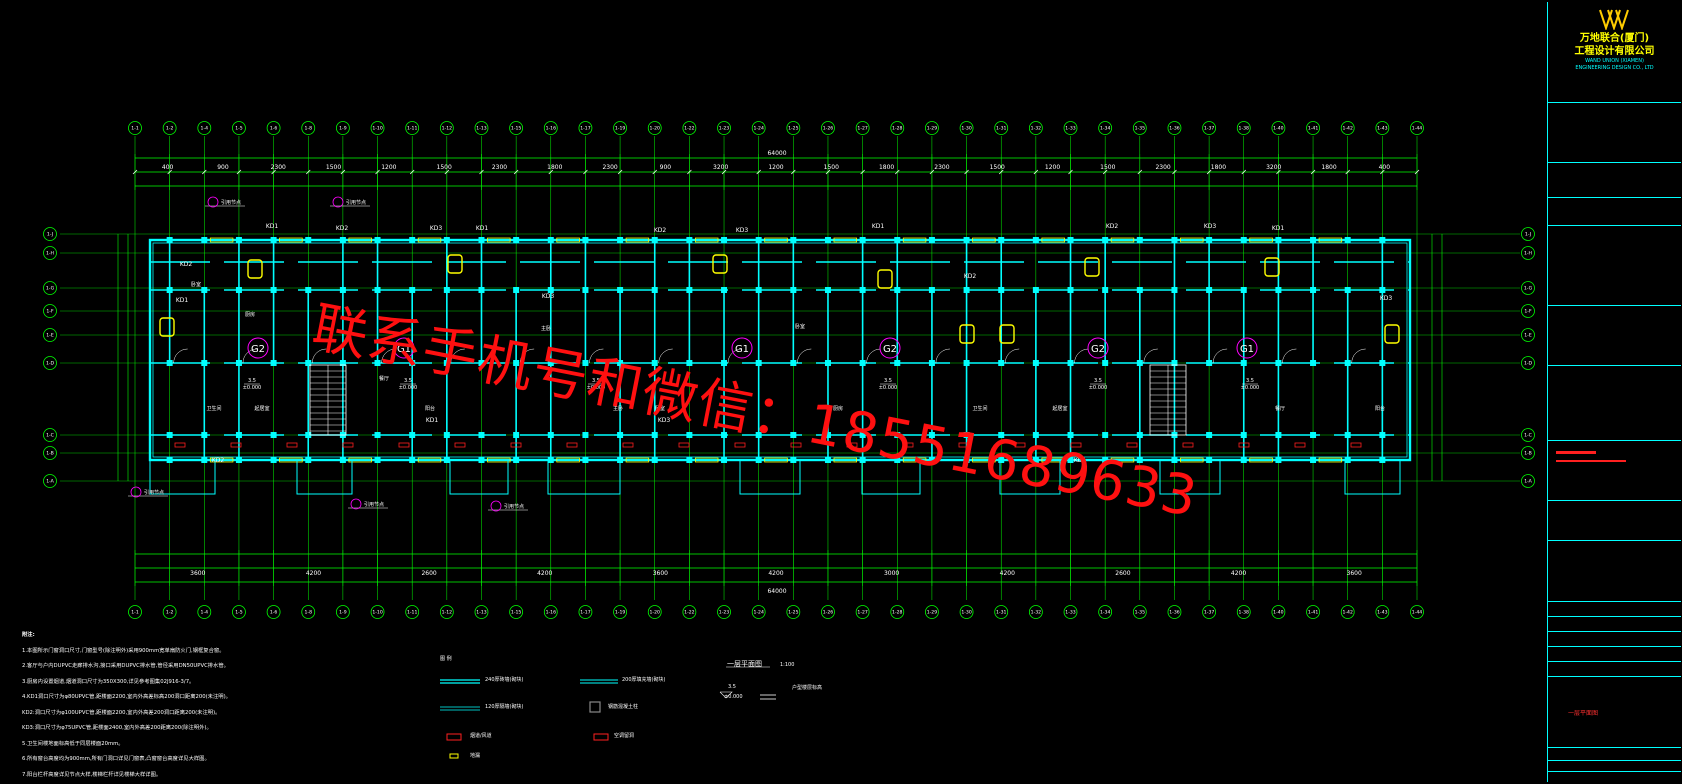 This screenshot has height=784, width=1682. Describe the element at coordinates (595, 707) in the screenshot. I see `legend-column-swatch` at that location.